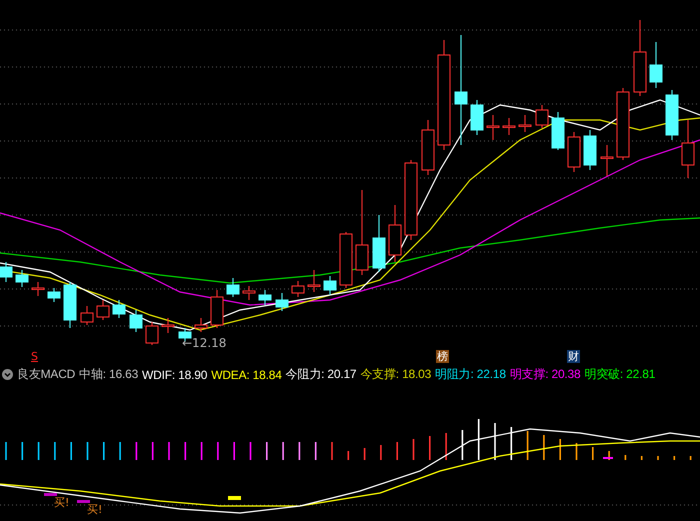 This screenshot has width=700, height=521. What do you see at coordinates (396, 374) in the screenshot?
I see `indicator-value: 今支撑: 18.03` at bounding box center [396, 374].